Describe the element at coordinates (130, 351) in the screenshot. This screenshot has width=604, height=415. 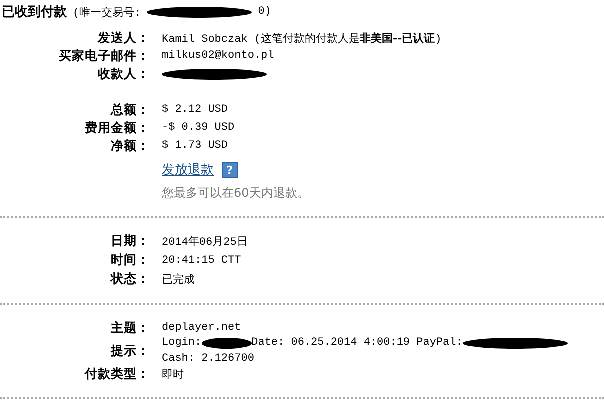
I see `field-label: 提示：` at that location.